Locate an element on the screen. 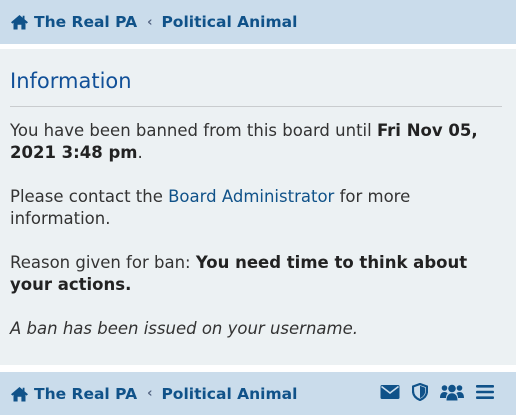  breadcrumb-home-link-bottom: The Real PA is located at coordinates (73, 394).